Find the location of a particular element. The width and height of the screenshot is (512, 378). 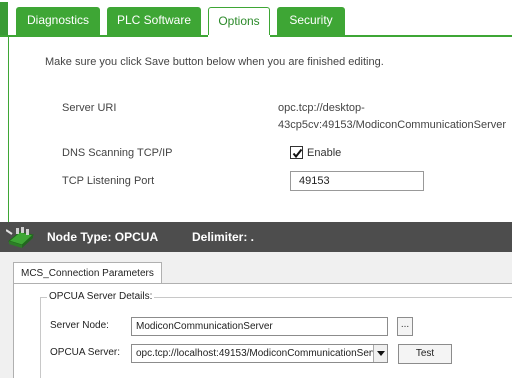

server-uri-label: Server URI is located at coordinates (89, 108).